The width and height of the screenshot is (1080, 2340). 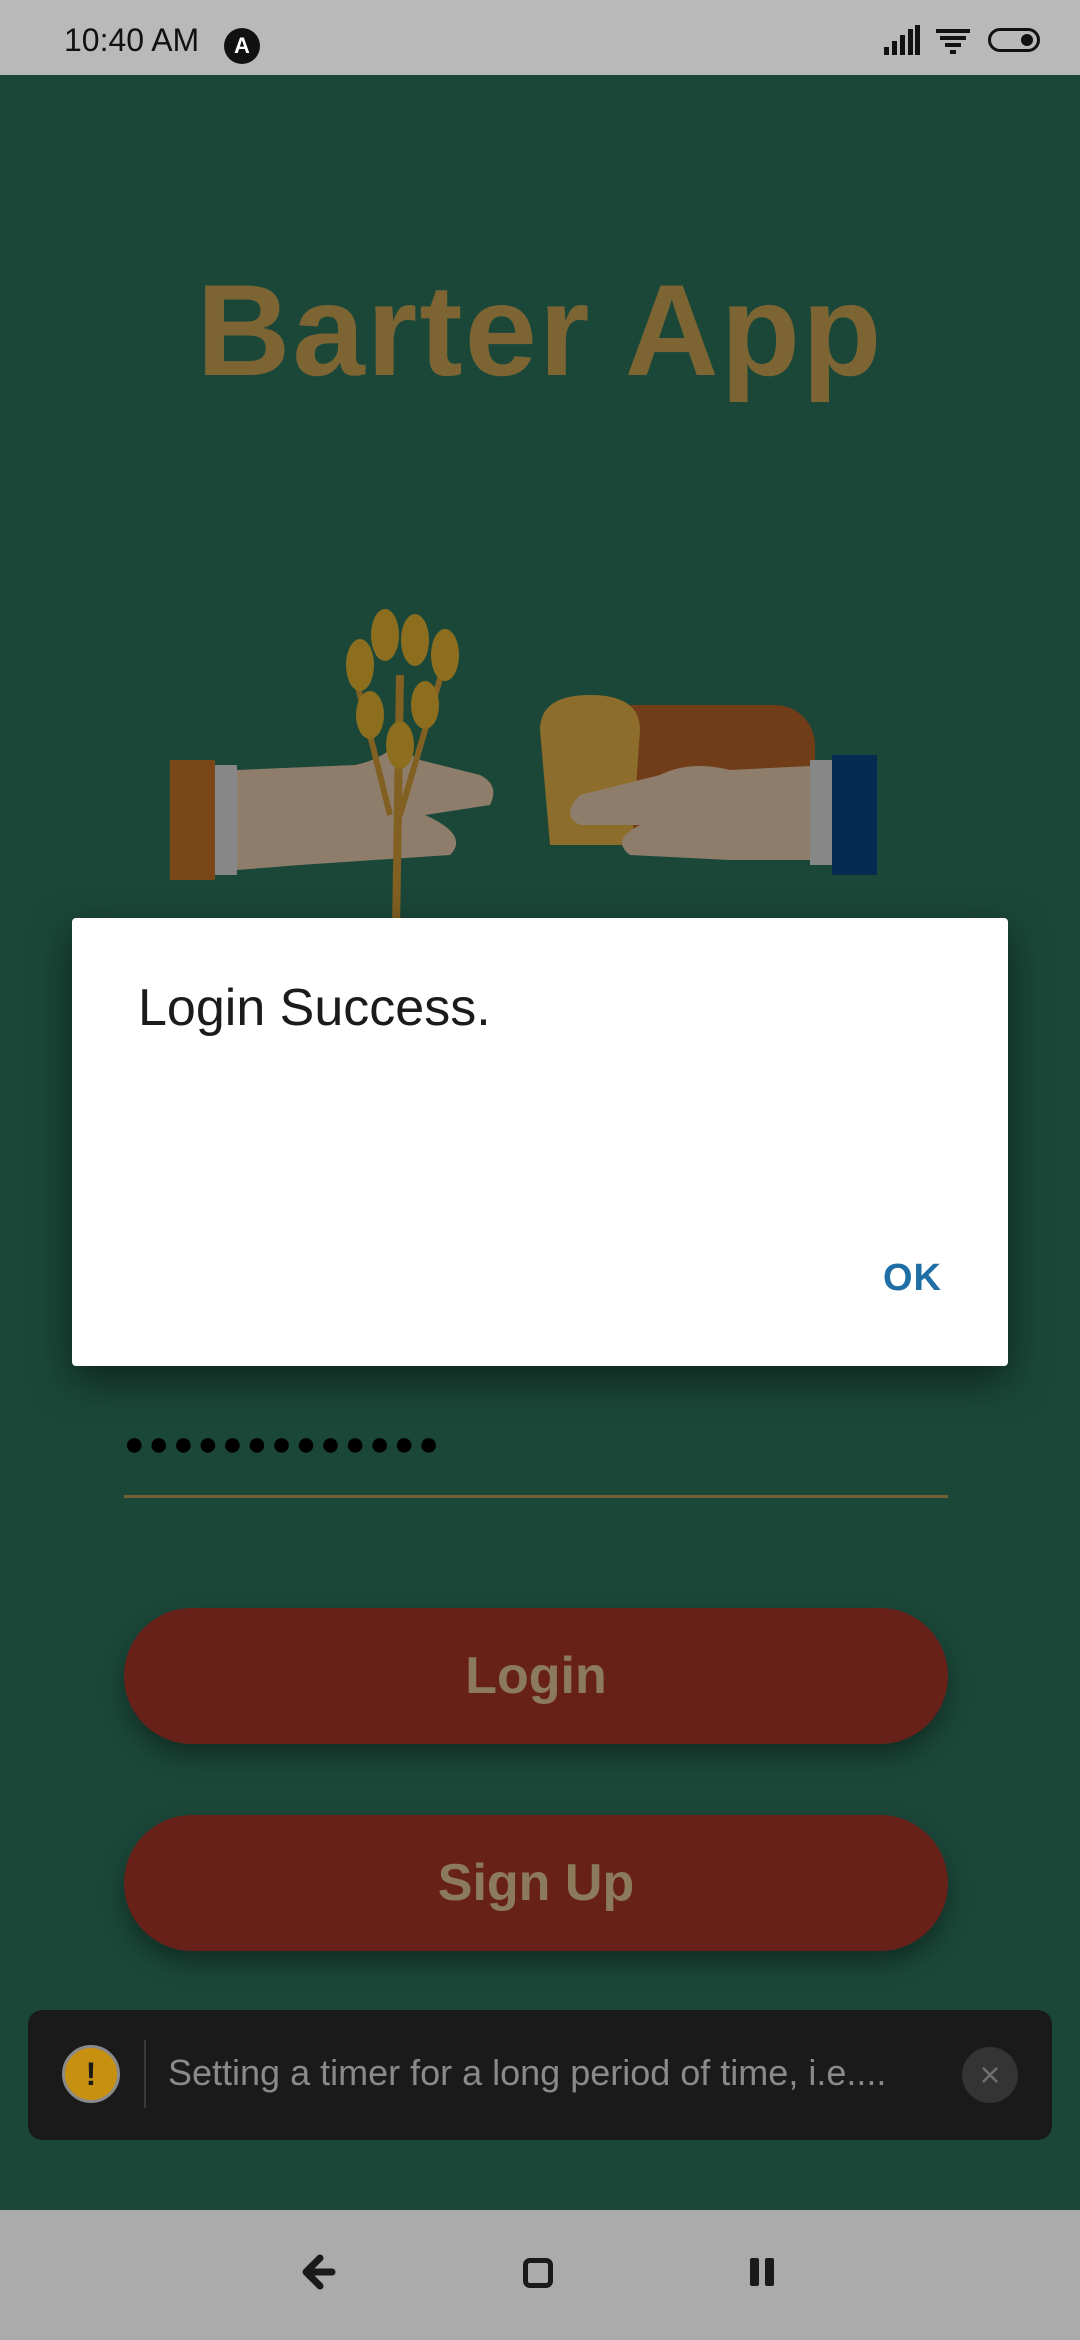 What do you see at coordinates (990, 2075) in the screenshot?
I see `close-icon: ×` at bounding box center [990, 2075].